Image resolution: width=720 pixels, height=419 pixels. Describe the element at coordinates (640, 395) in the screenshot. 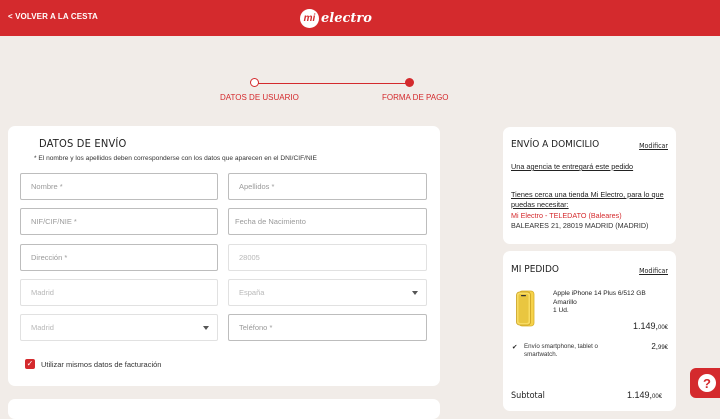

I see `subtotal-int: 1.149,` at that location.